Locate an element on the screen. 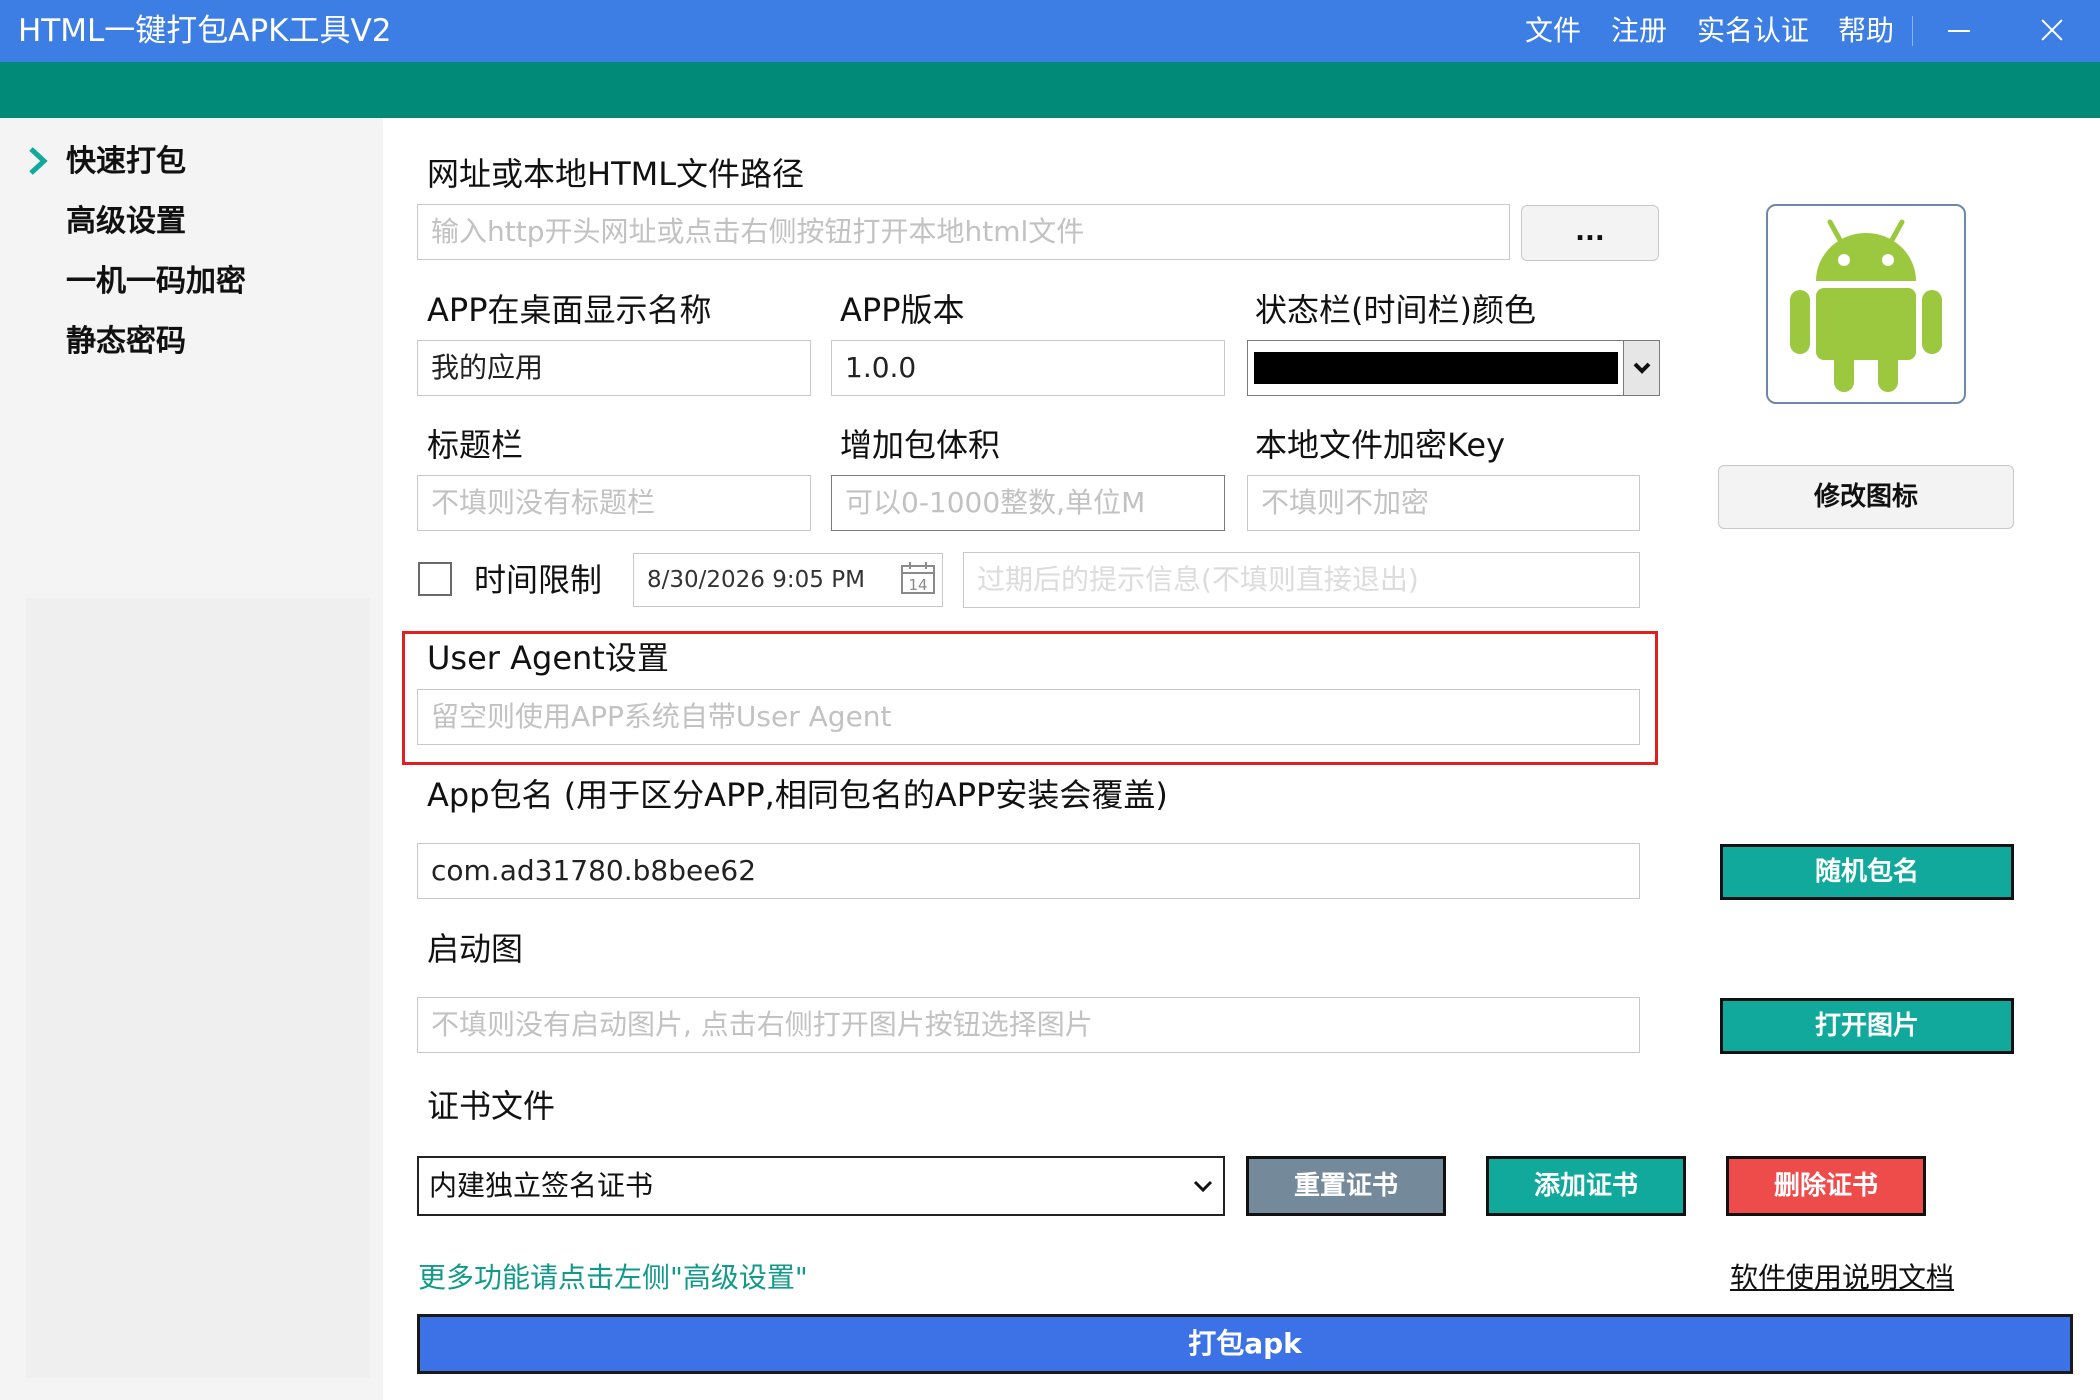 Image resolution: width=2100 pixels, height=1400 pixels. sidebar-item-quick-pack: 快速打包 is located at coordinates (126, 162).